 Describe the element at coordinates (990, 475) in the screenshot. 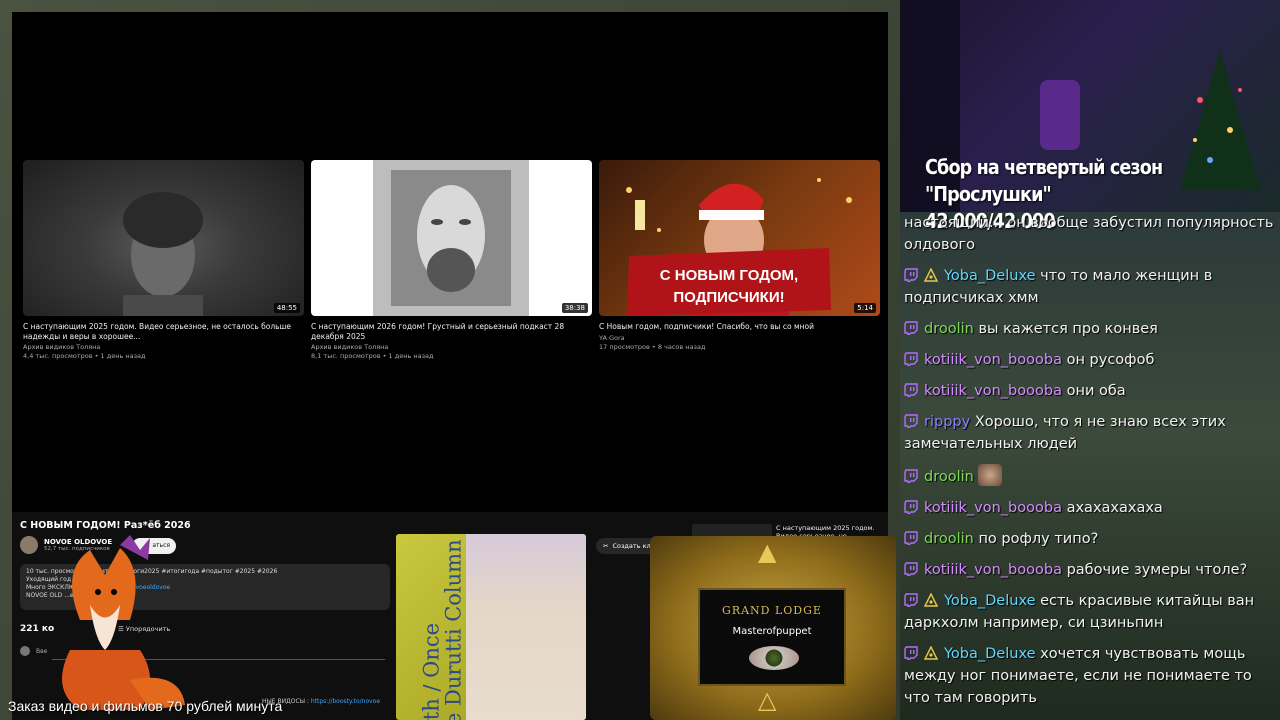

I see `emote-icon` at that location.